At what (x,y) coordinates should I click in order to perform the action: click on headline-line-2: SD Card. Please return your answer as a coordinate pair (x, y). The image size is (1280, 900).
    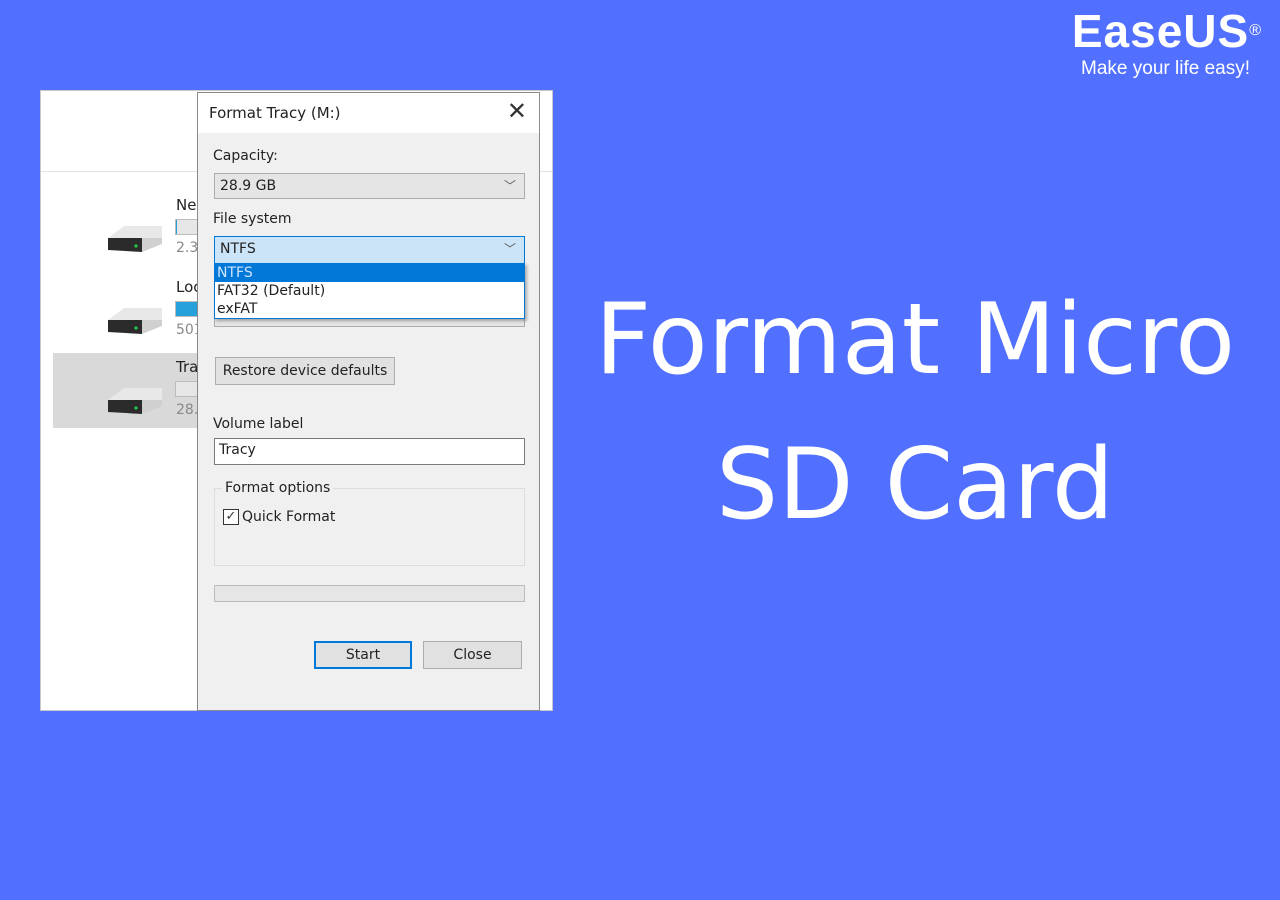
    Looking at the image, I should click on (915, 485).